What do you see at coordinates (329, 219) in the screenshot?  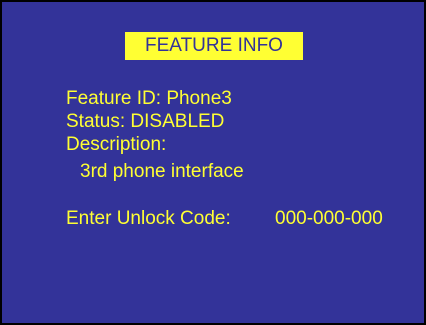 I see `unlock-code-field: 000-000-000` at bounding box center [329, 219].